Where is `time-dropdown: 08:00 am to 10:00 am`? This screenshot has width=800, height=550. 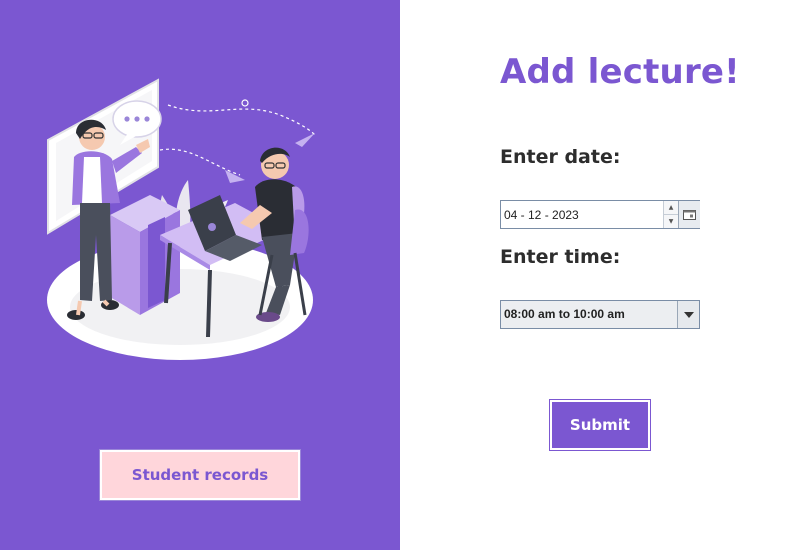
time-dropdown: 08:00 am to 10:00 am is located at coordinates (600, 314).